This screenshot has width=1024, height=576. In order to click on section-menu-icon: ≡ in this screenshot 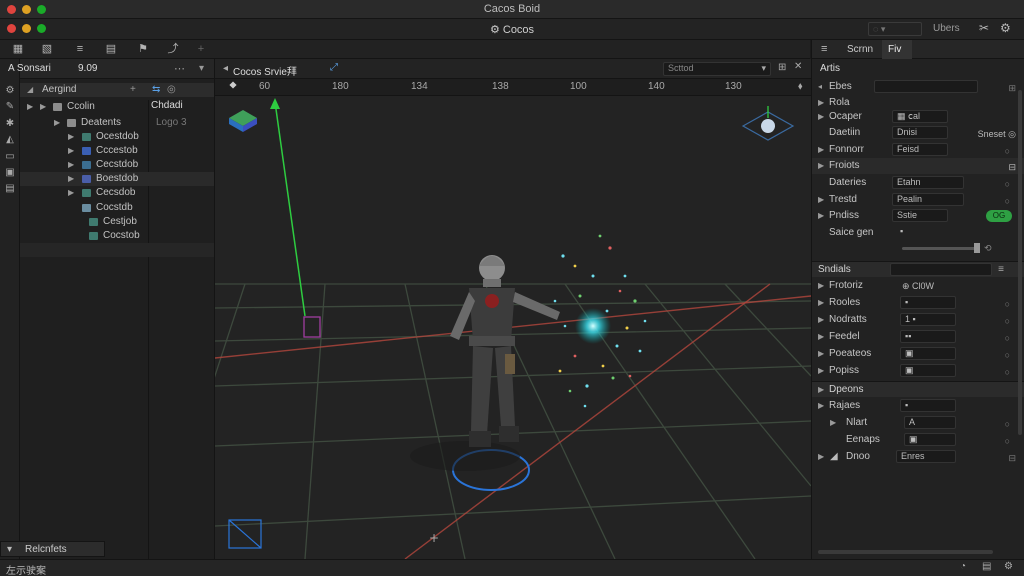, I will do `click(1001, 270)`.